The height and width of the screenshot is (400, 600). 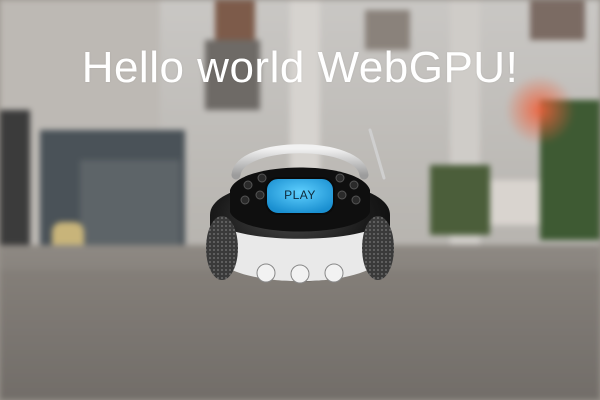 What do you see at coordinates (300, 67) in the screenshot?
I see `canvas-title: Hello world WebGPU!` at bounding box center [300, 67].